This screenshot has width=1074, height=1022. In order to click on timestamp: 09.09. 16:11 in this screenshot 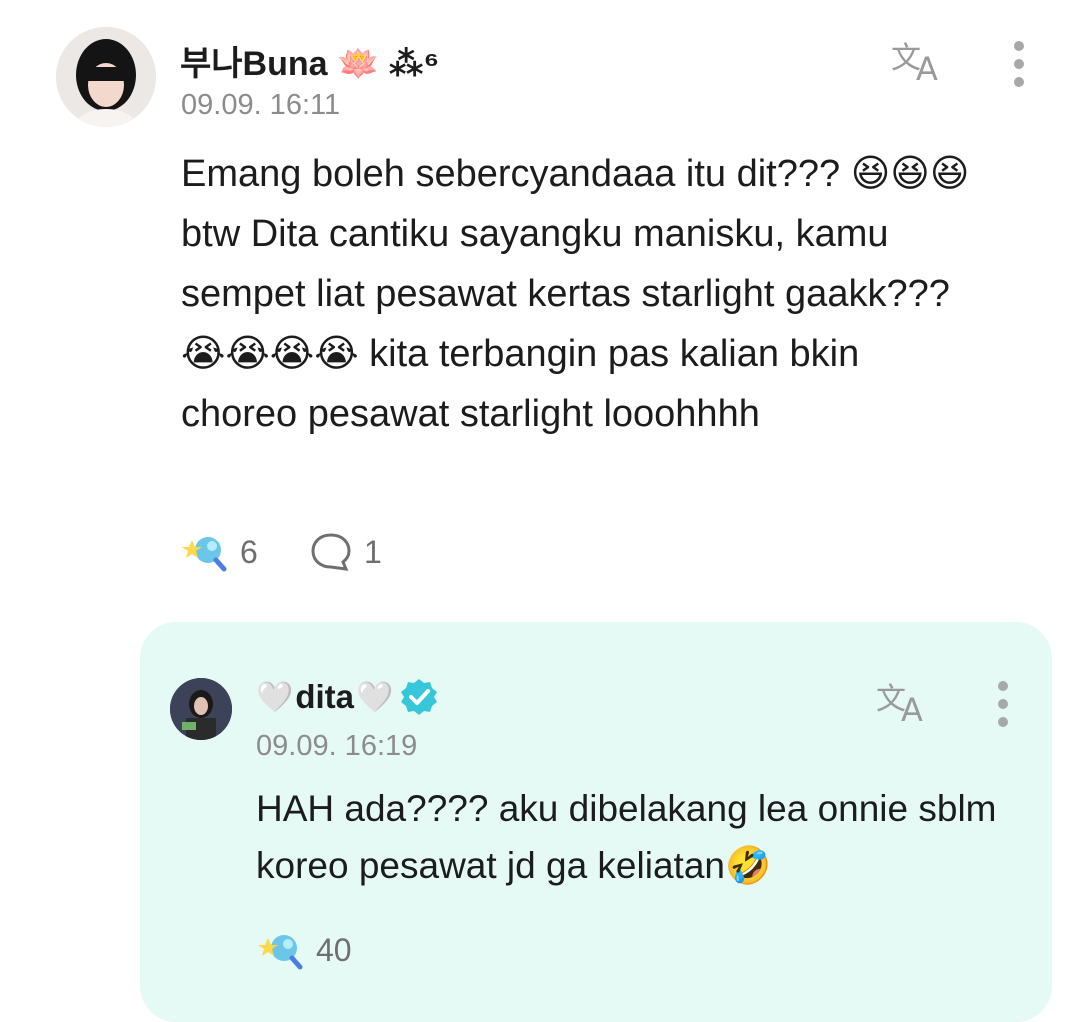, I will do `click(261, 105)`.